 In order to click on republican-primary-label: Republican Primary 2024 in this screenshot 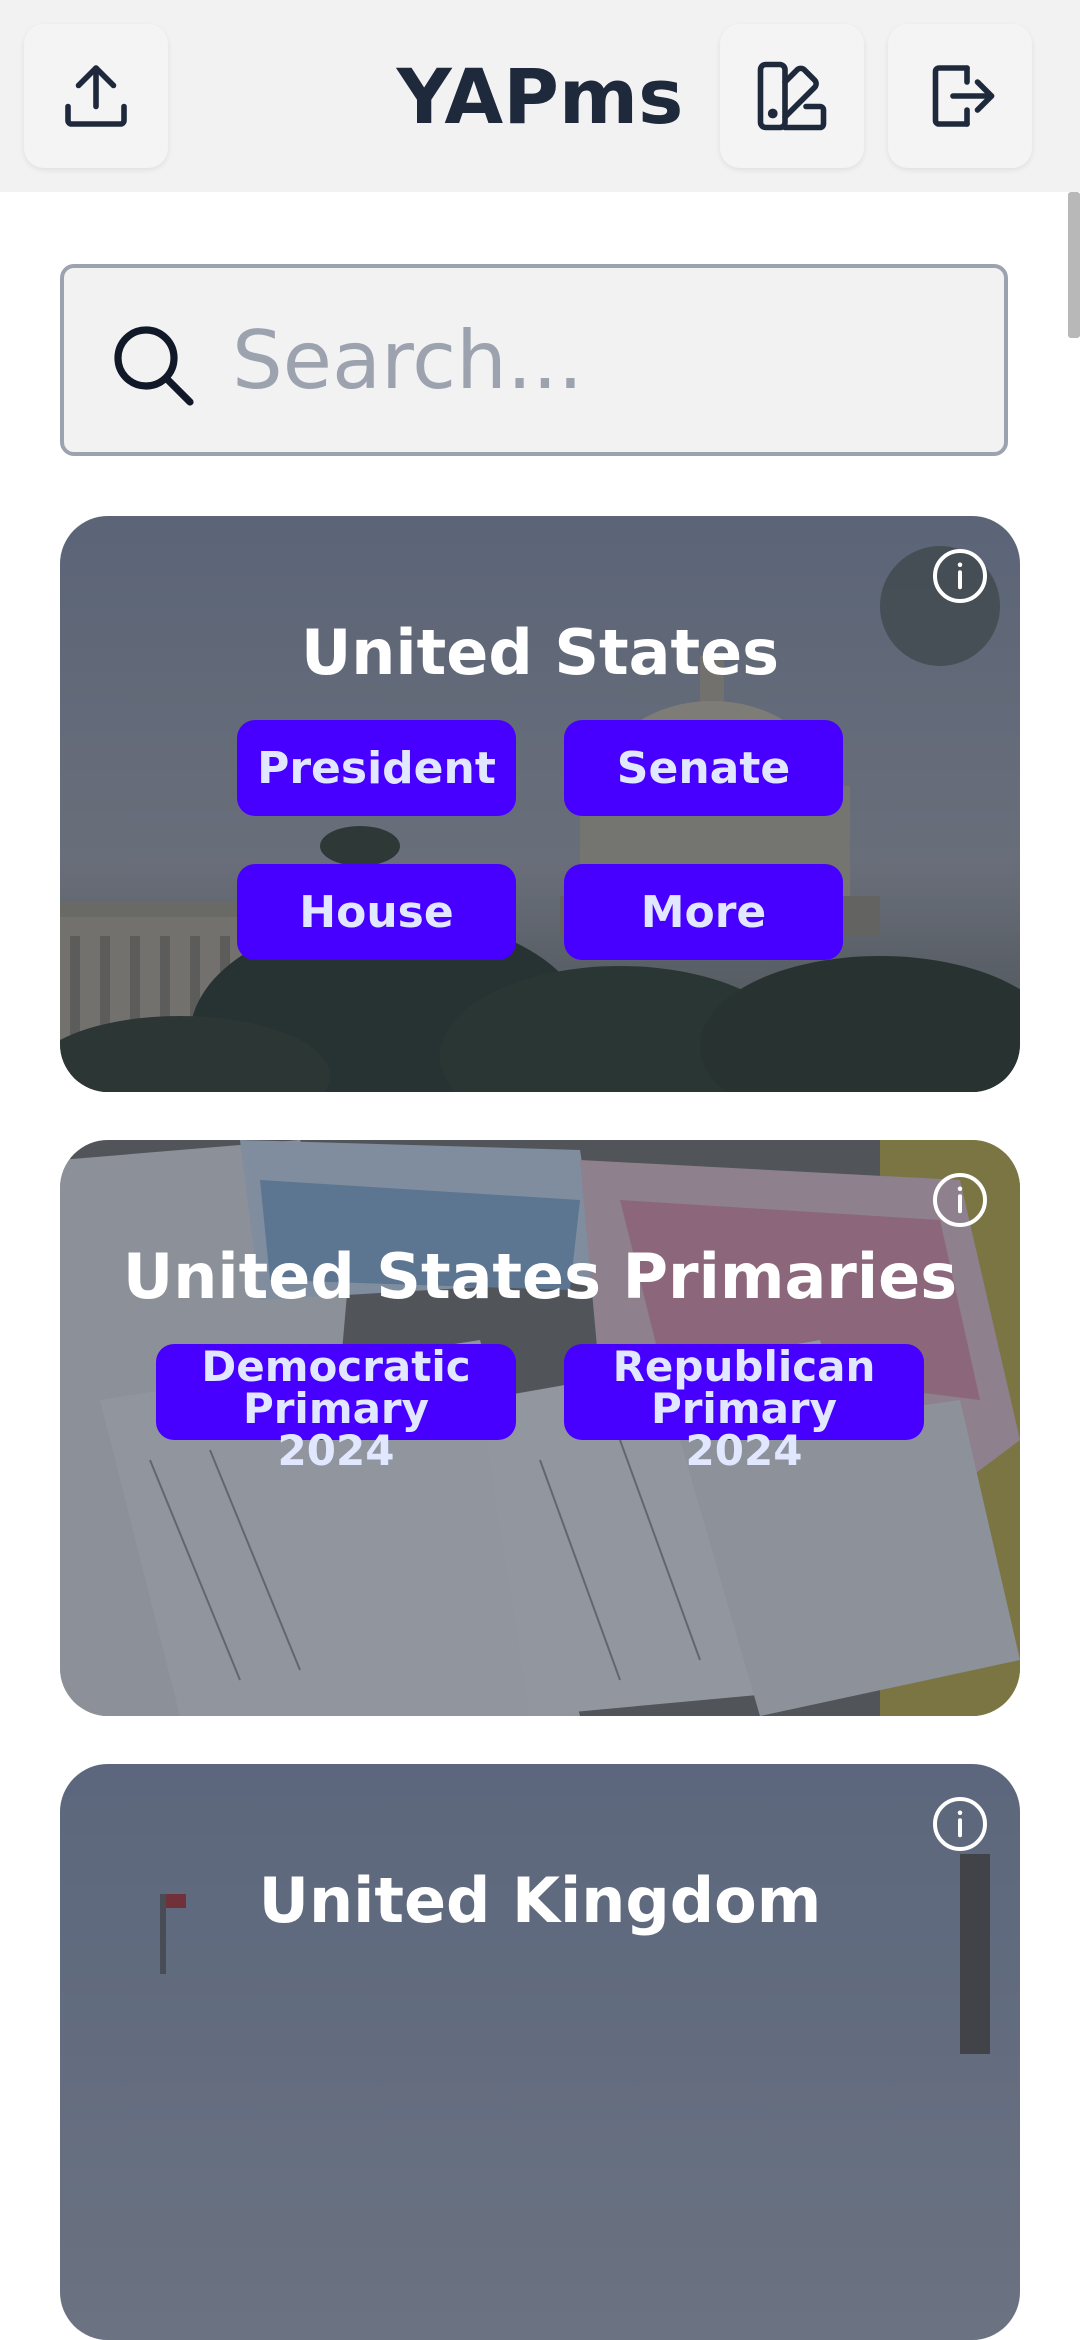, I will do `click(744, 1409)`.